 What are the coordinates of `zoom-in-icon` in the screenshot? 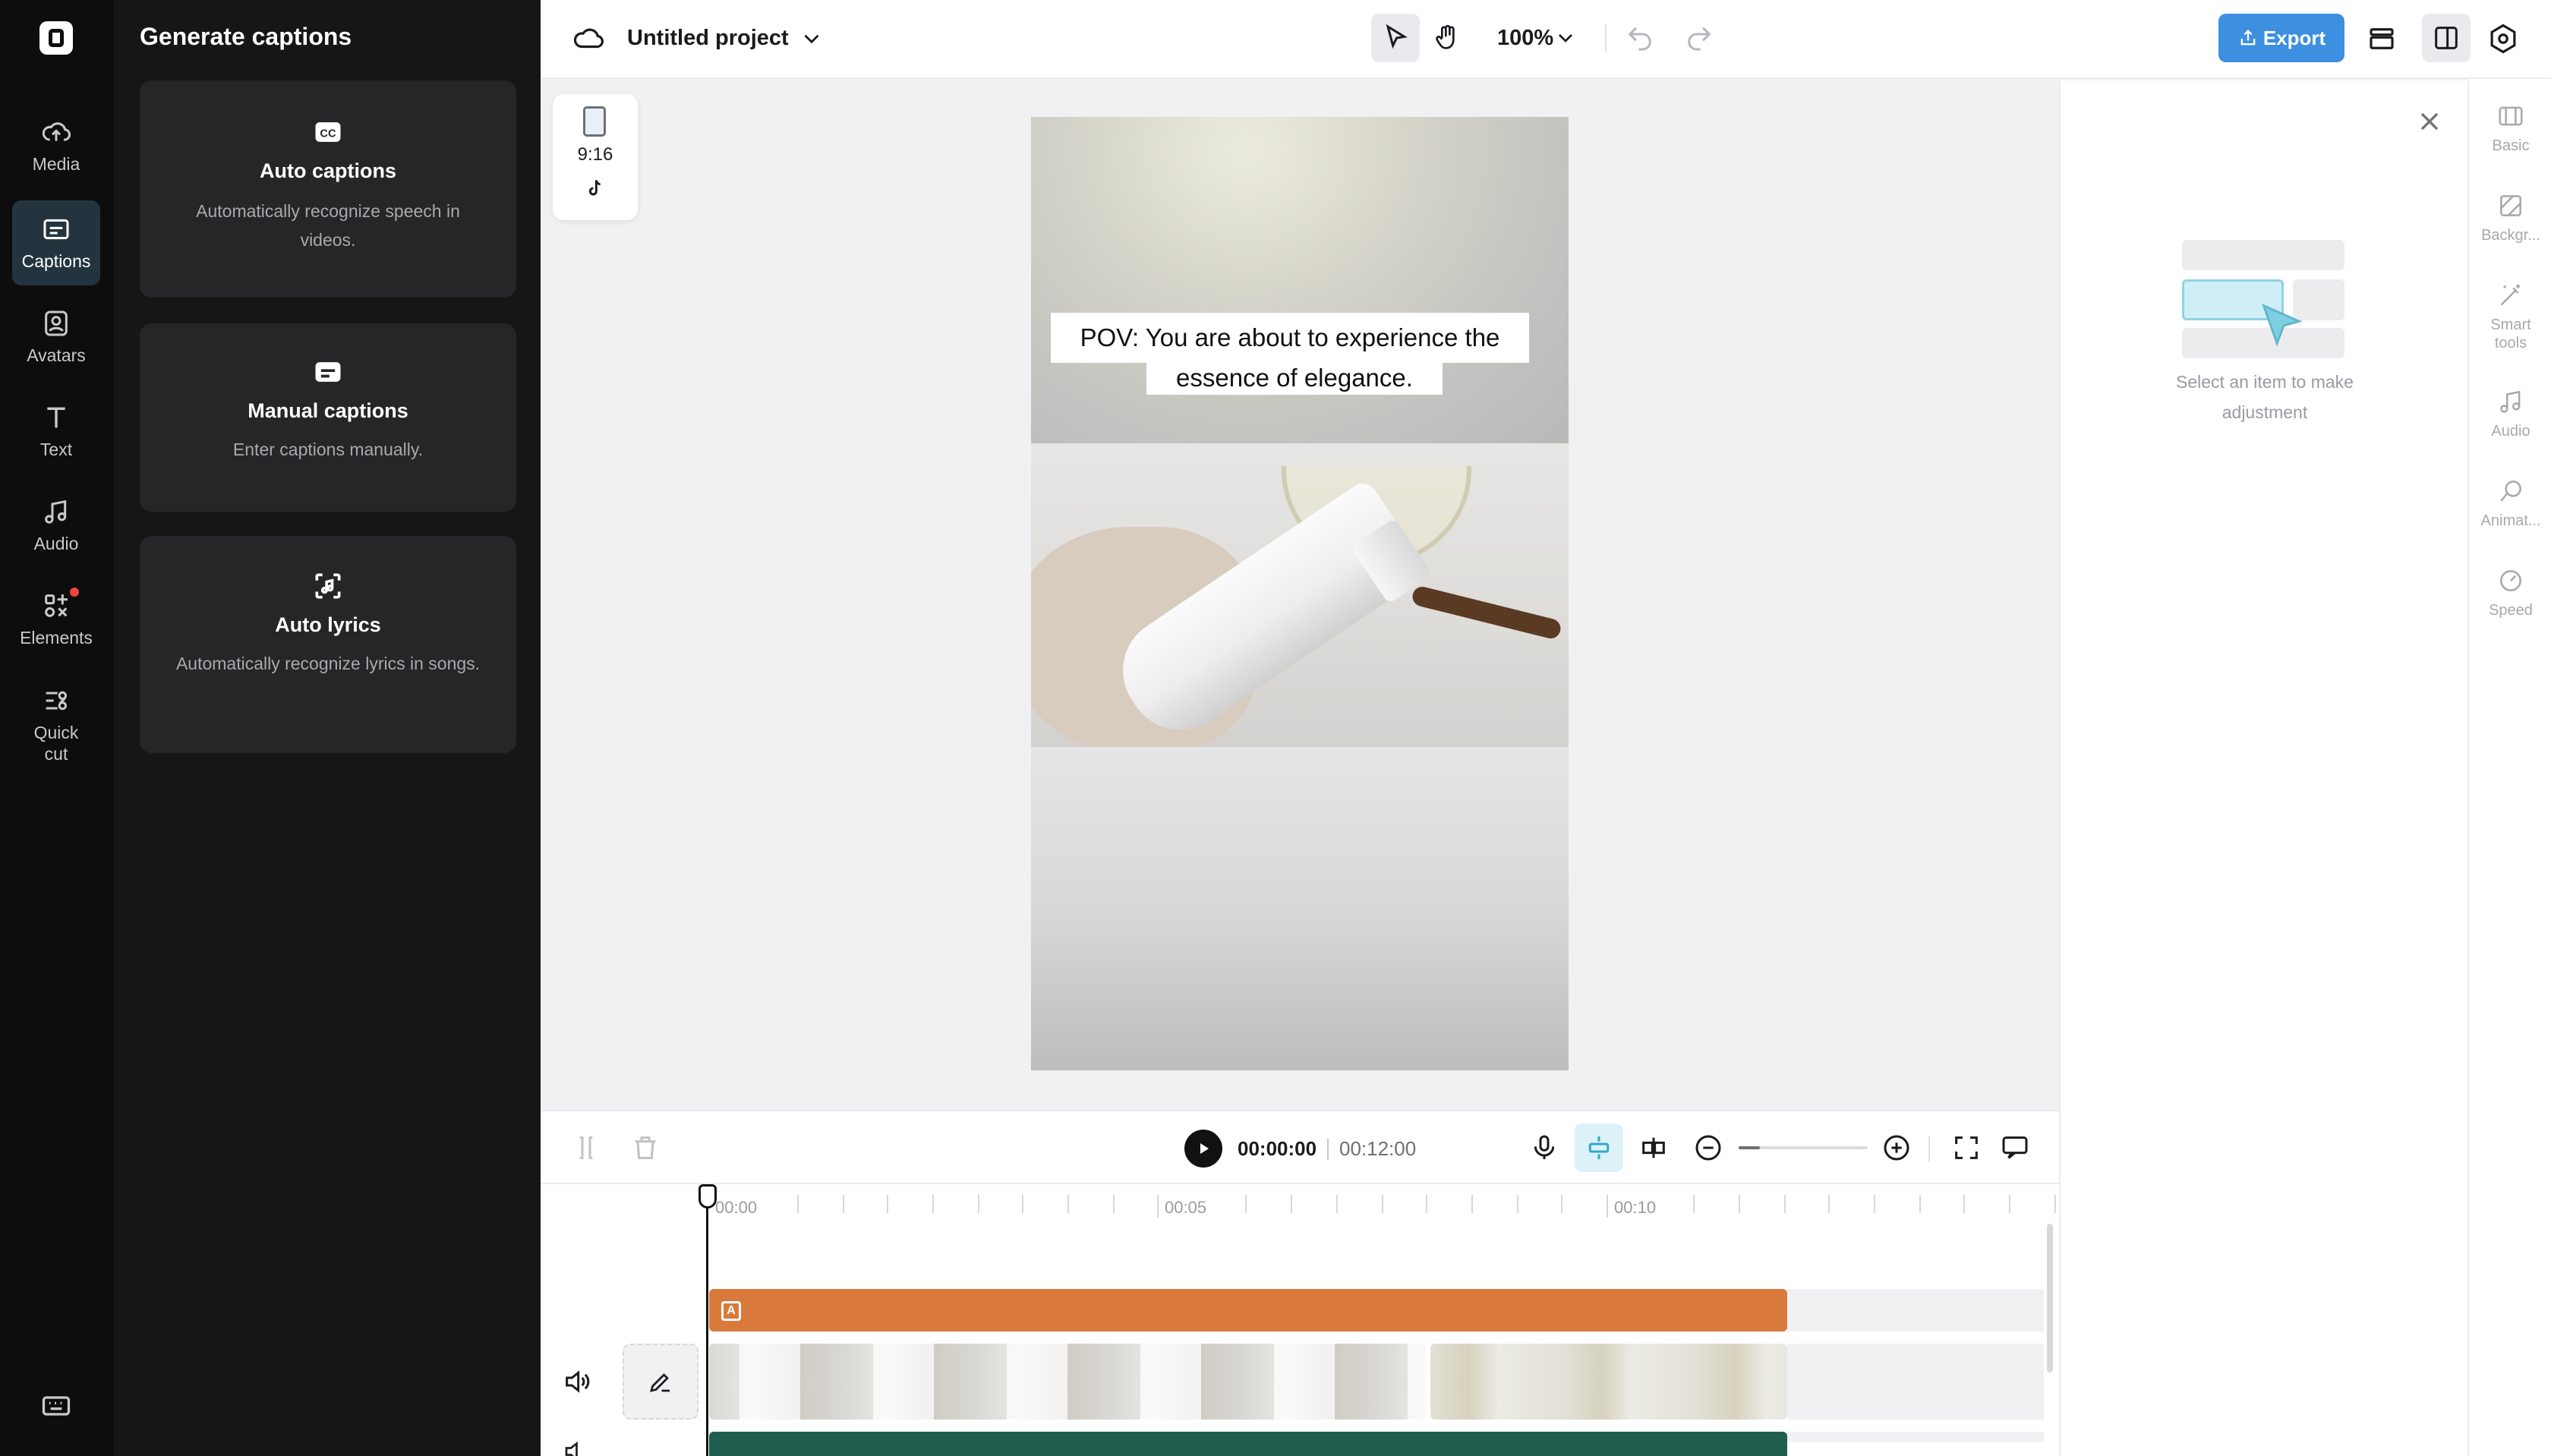 It's located at (1896, 1148).